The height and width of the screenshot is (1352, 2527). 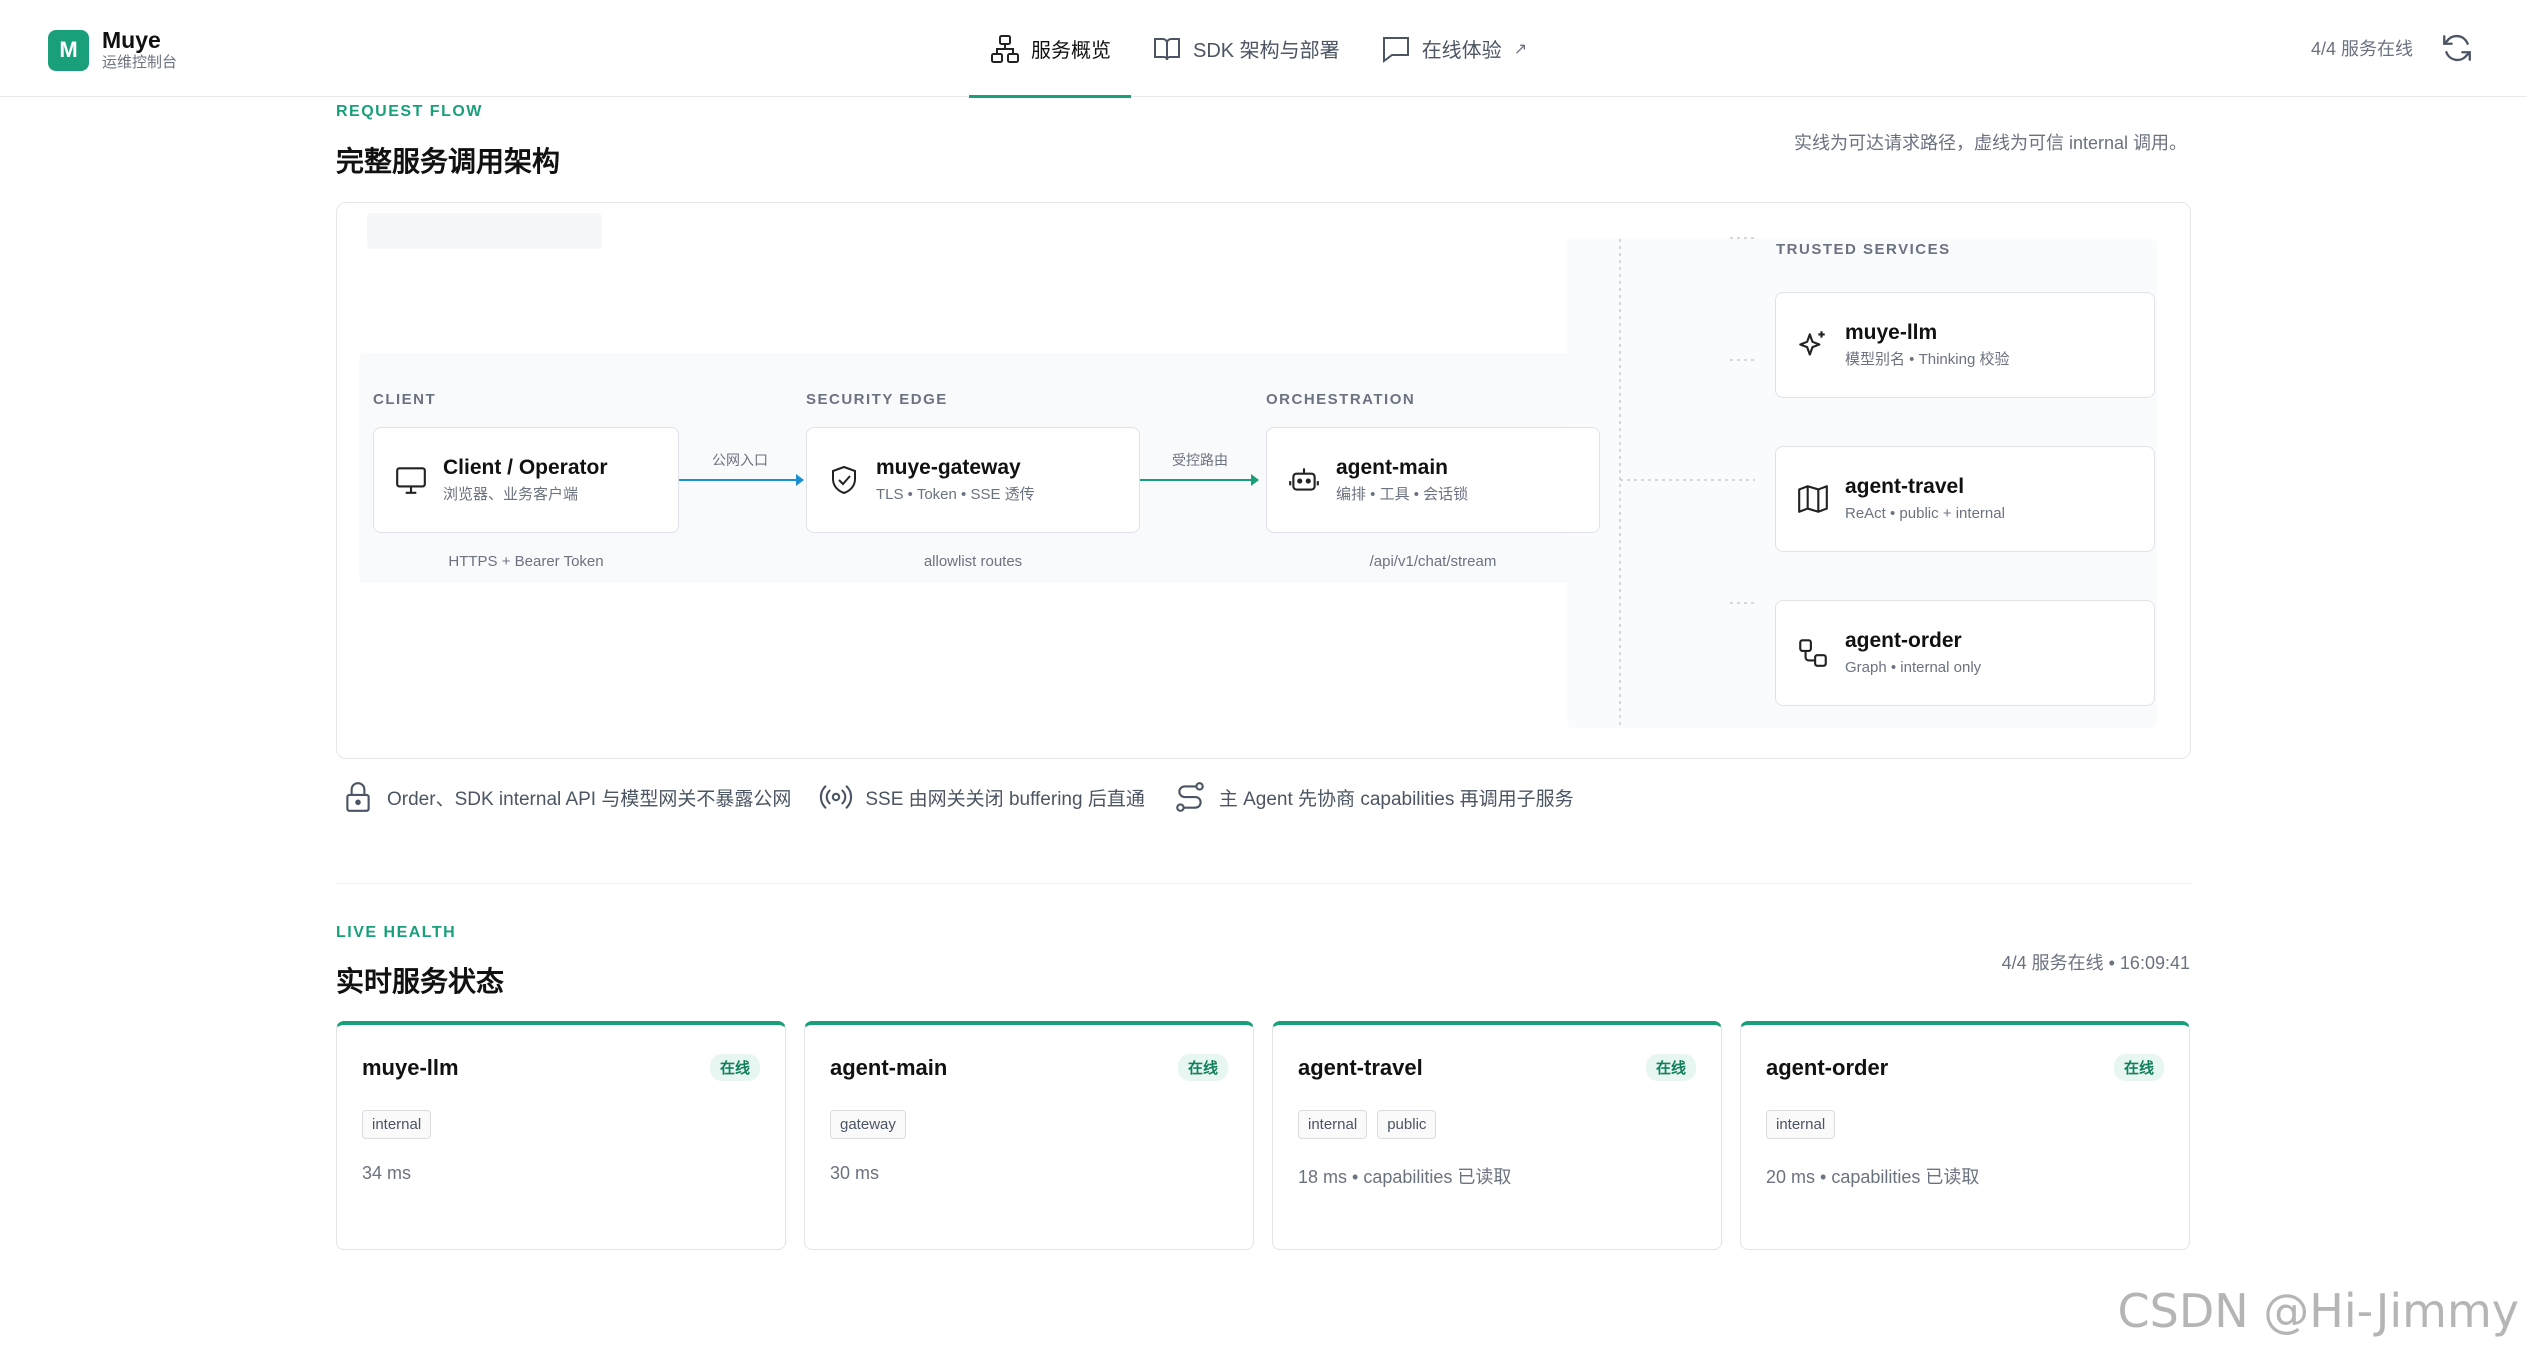 What do you see at coordinates (1913, 667) in the screenshot?
I see `node-subtitle: Graph • internal only` at bounding box center [1913, 667].